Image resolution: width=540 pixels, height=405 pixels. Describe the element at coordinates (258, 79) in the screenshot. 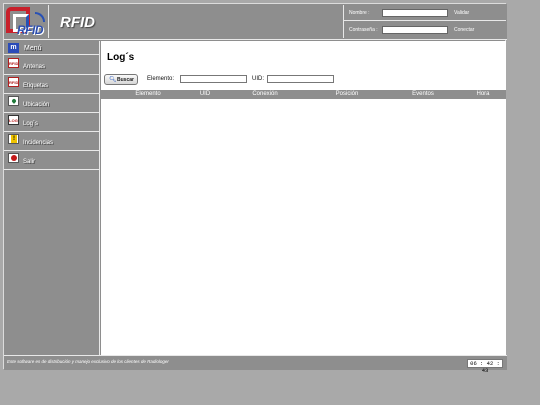

I see `uid-label: UID:` at that location.